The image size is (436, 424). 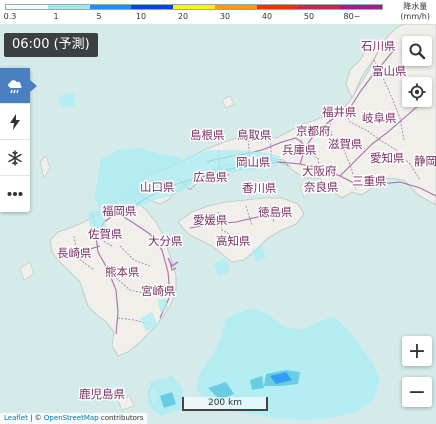 What do you see at coordinates (389, 71) in the screenshot?
I see `pref-label-toyama: 富山県` at bounding box center [389, 71].